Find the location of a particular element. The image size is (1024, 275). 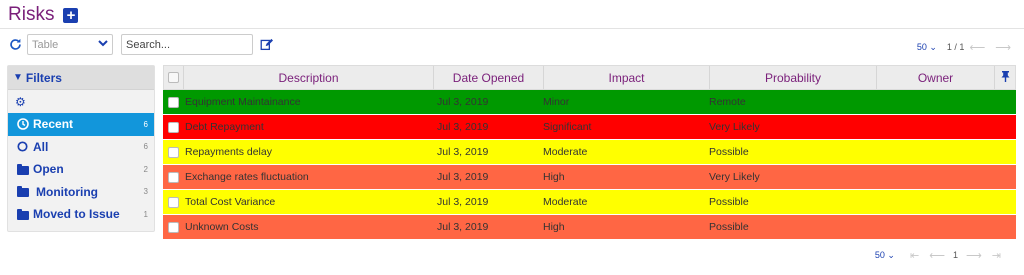

cell-impact: Minor is located at coordinates (556, 102).